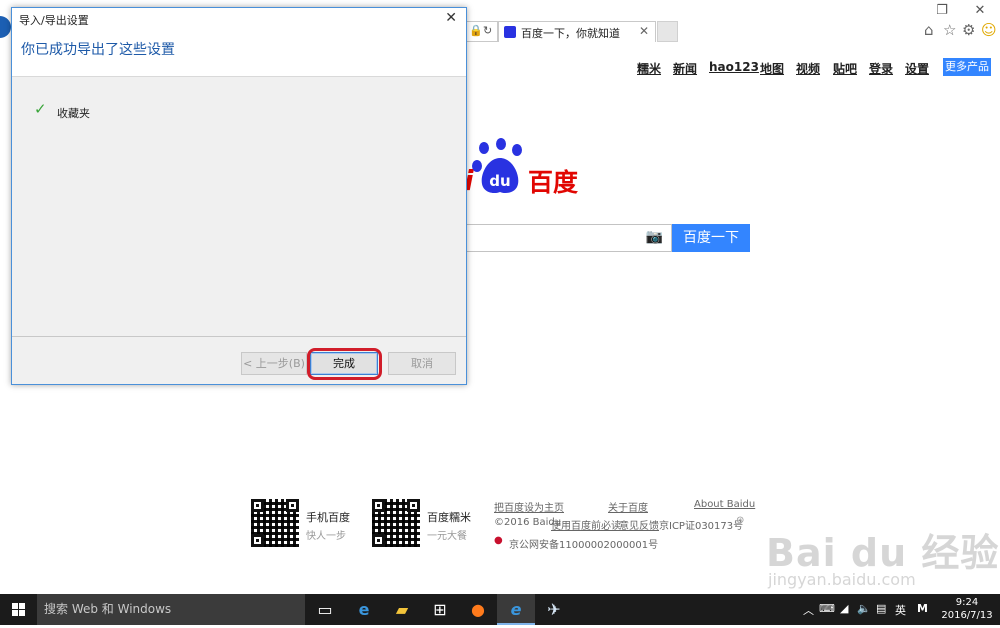 This screenshot has width=1000, height=628. I want to click on settings-gear-icon: ⚙, so click(968, 30).